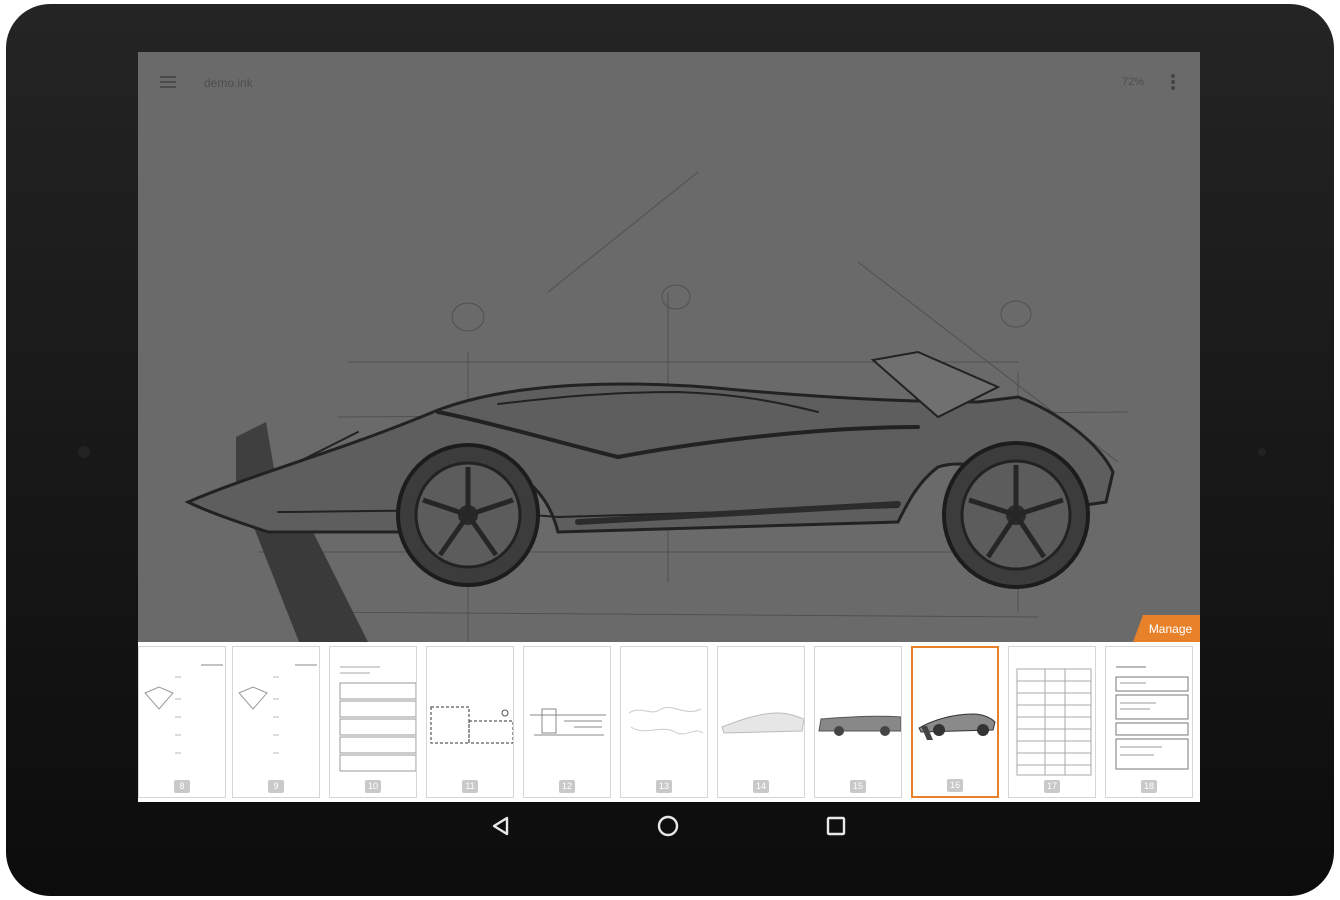 The image size is (1340, 900). What do you see at coordinates (664, 786) in the screenshot?
I see `page-number: 13` at bounding box center [664, 786].